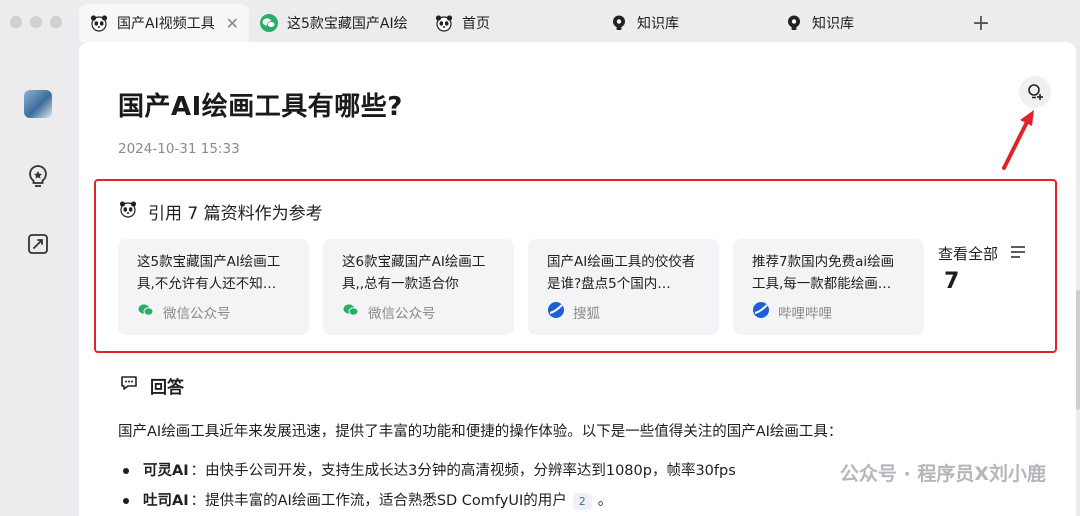 This screenshot has width=1080, height=516. I want to click on item-name: 可灵AI, so click(166, 471).